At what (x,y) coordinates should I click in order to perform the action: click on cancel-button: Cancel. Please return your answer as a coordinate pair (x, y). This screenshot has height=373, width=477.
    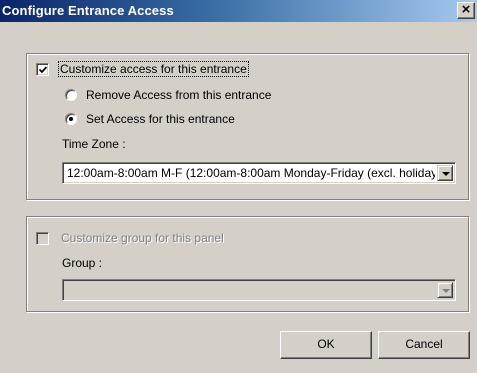
    Looking at the image, I should click on (424, 345).